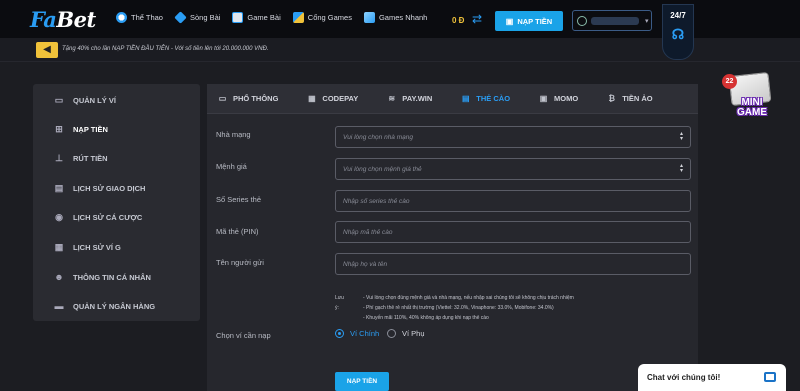  I want to click on sidebar-item-label: THÔNG TIN CÁ NHÂN, so click(112, 277).